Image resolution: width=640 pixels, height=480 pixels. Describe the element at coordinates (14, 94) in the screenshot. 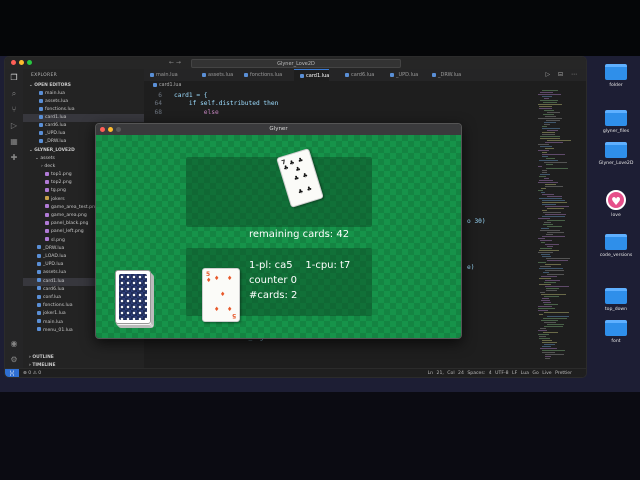

I see `search-icon: ⌕` at that location.